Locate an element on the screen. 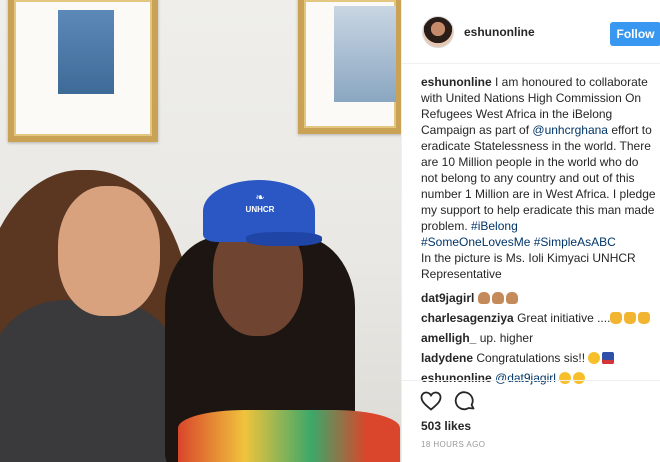  comment-author: dat9jagirl is located at coordinates (447, 298).